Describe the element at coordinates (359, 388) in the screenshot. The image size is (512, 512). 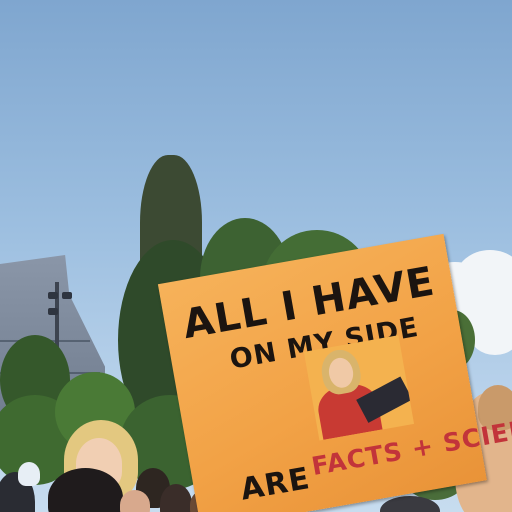
I see `speaker-photo` at that location.